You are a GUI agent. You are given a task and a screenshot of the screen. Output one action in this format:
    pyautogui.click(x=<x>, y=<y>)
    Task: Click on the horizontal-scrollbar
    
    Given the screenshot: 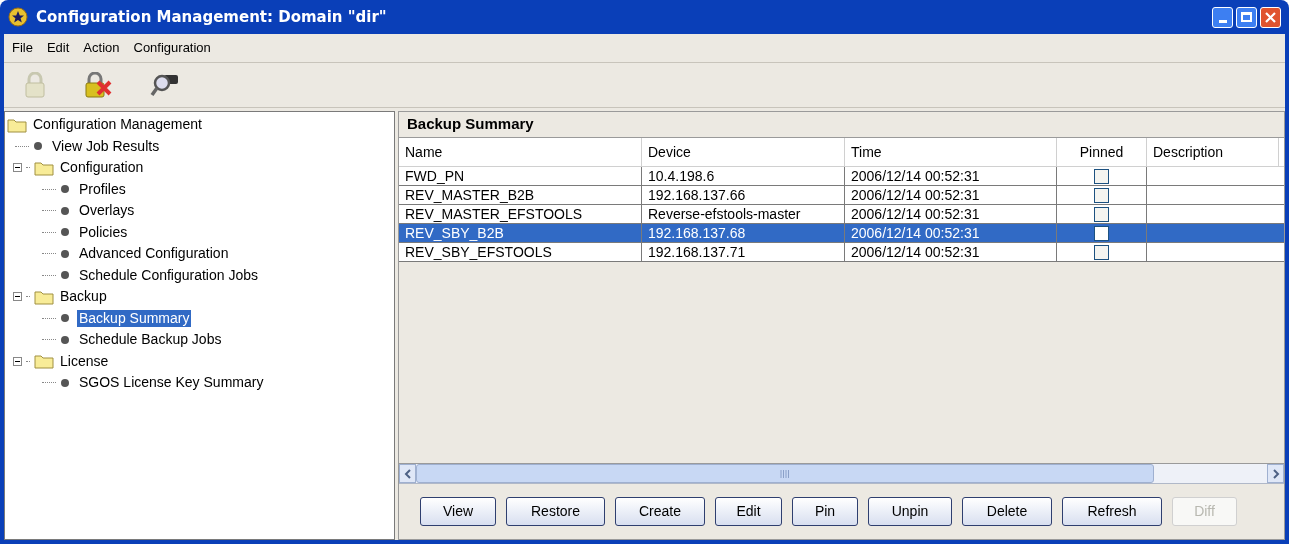 What is the action you would take?
    pyautogui.click(x=841, y=474)
    